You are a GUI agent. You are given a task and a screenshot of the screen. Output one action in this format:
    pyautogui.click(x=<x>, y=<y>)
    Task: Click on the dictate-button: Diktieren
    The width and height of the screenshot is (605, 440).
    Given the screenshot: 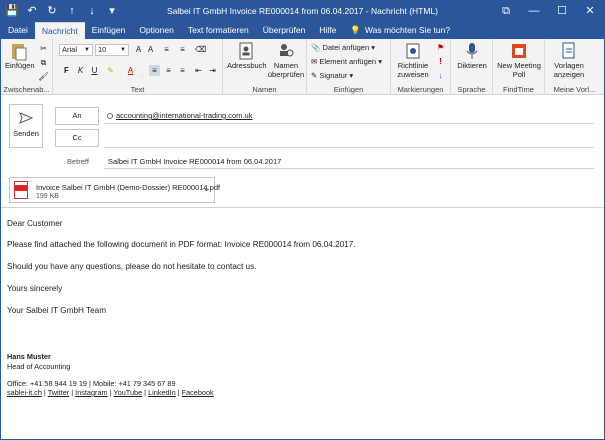 What is the action you would take?
    pyautogui.click(x=472, y=56)
    